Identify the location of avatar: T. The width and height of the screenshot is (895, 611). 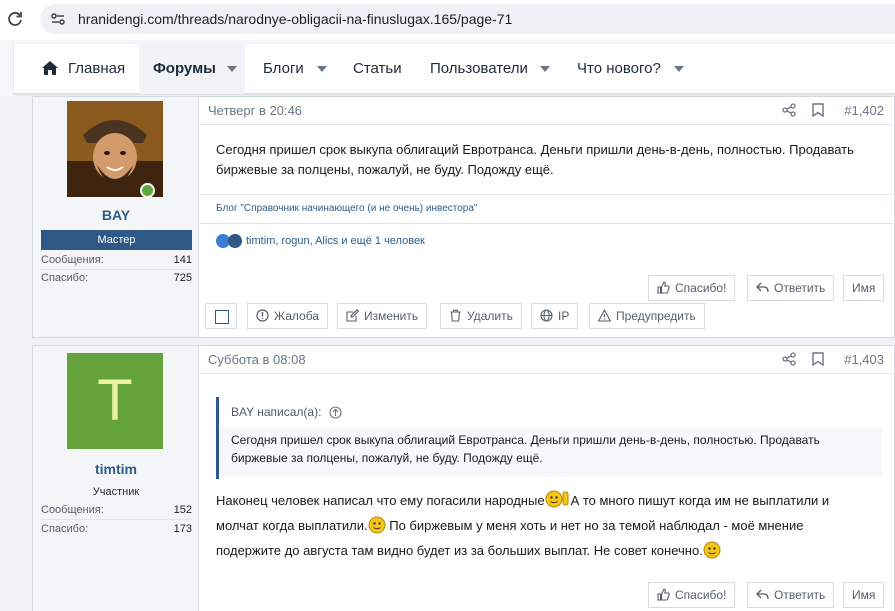
(115, 401).